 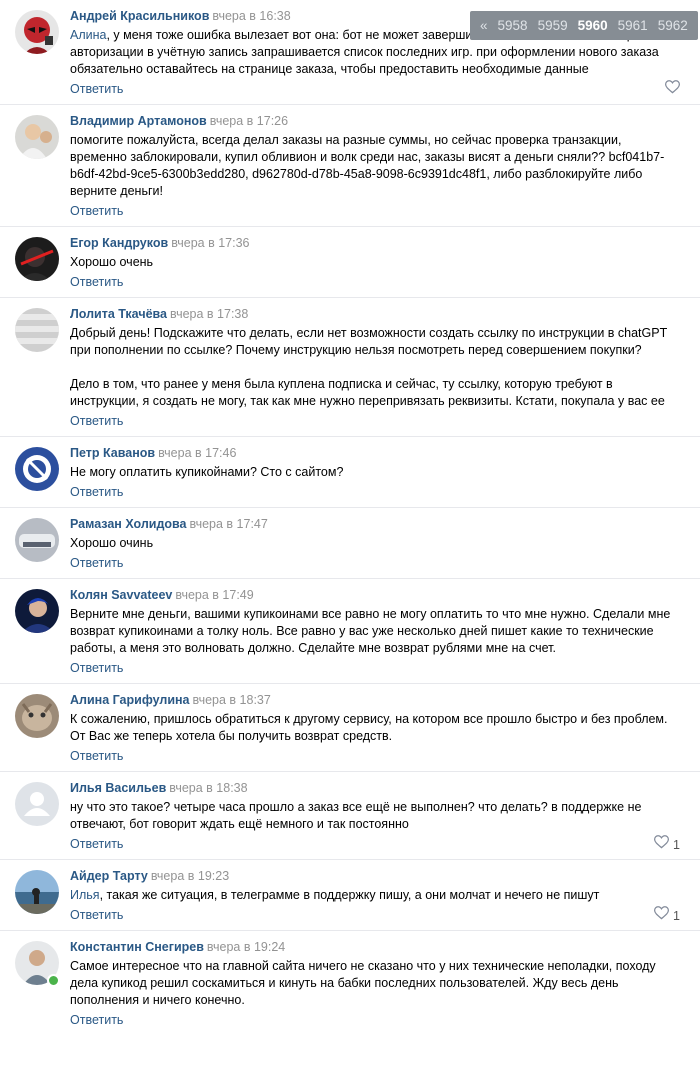 I want to click on pagination-page: 5959, so click(x=553, y=25).